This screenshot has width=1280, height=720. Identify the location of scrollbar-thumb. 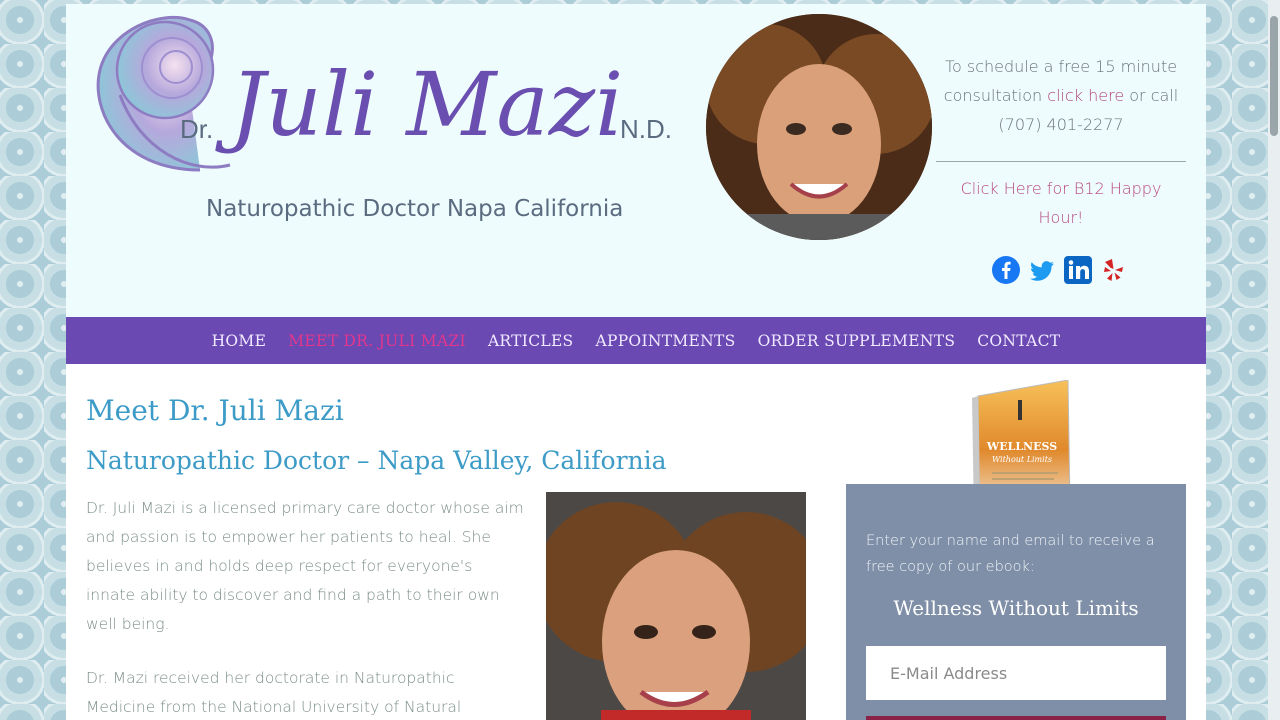
(1274, 76).